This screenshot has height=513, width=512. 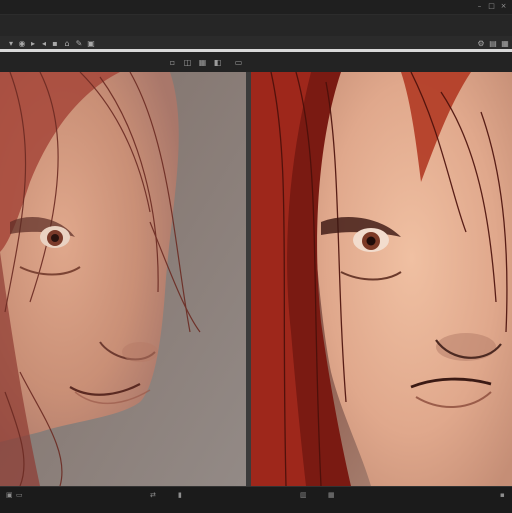 What do you see at coordinates (491, 6) in the screenshot?
I see `maximize-icon: □` at bounding box center [491, 6].